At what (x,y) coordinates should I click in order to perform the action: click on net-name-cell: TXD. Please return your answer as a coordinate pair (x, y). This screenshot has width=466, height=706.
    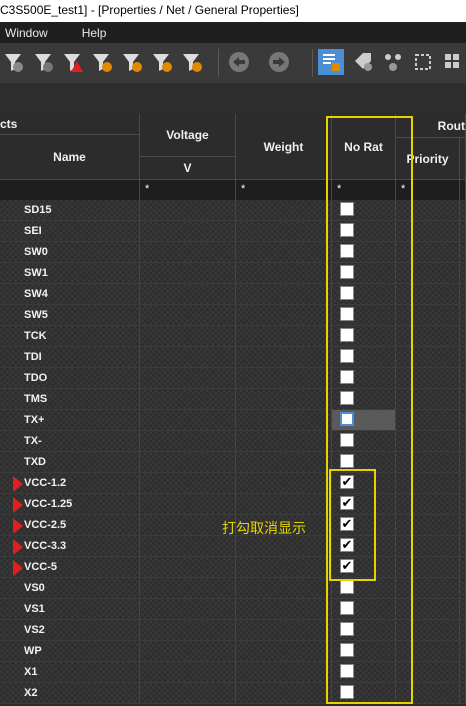
    Looking at the image, I should click on (70, 462).